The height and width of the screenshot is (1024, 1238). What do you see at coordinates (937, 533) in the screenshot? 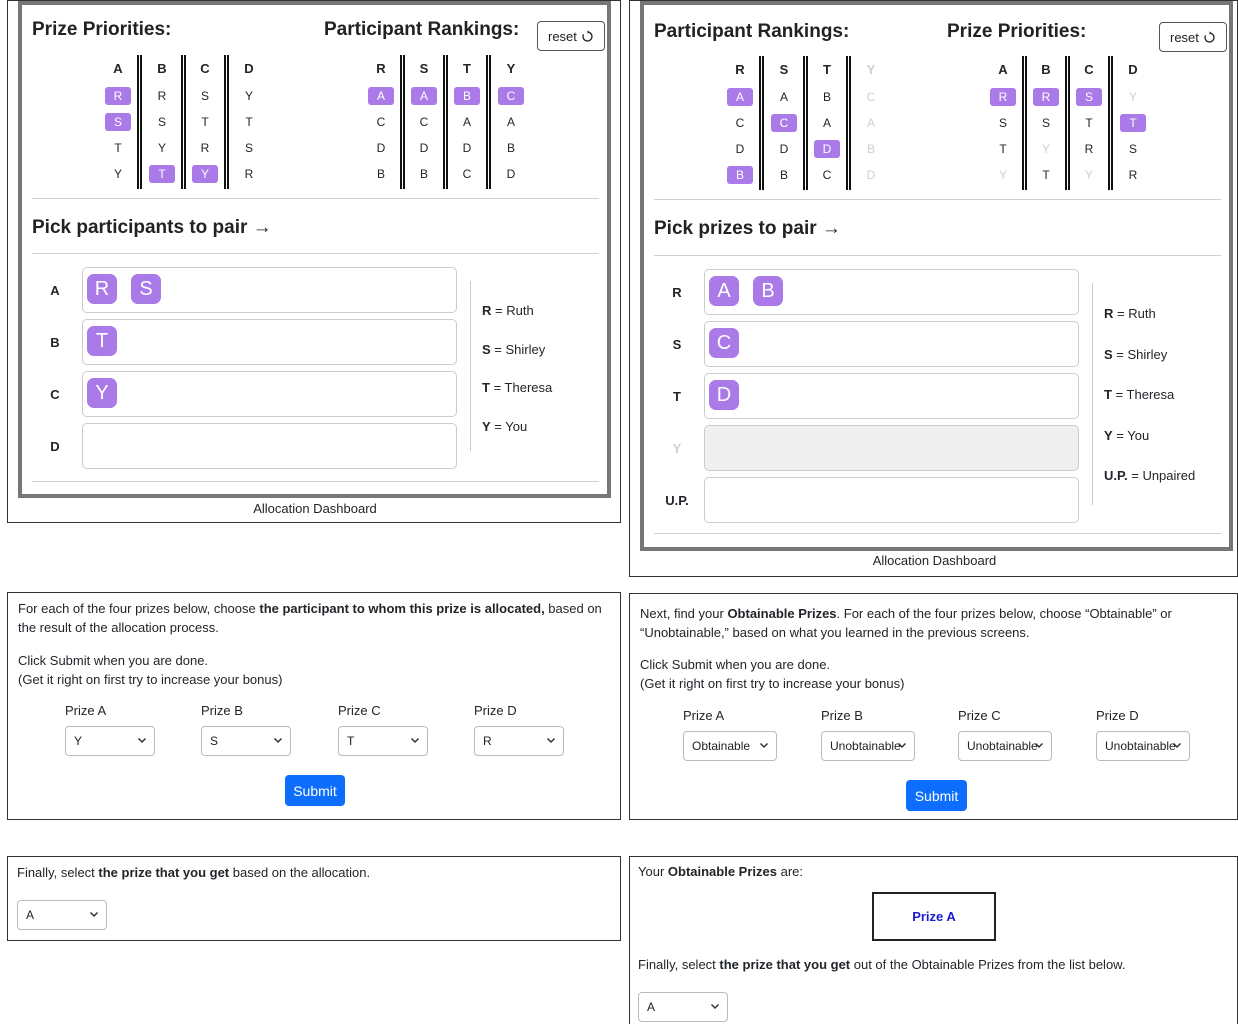
I see `divider` at bounding box center [937, 533].